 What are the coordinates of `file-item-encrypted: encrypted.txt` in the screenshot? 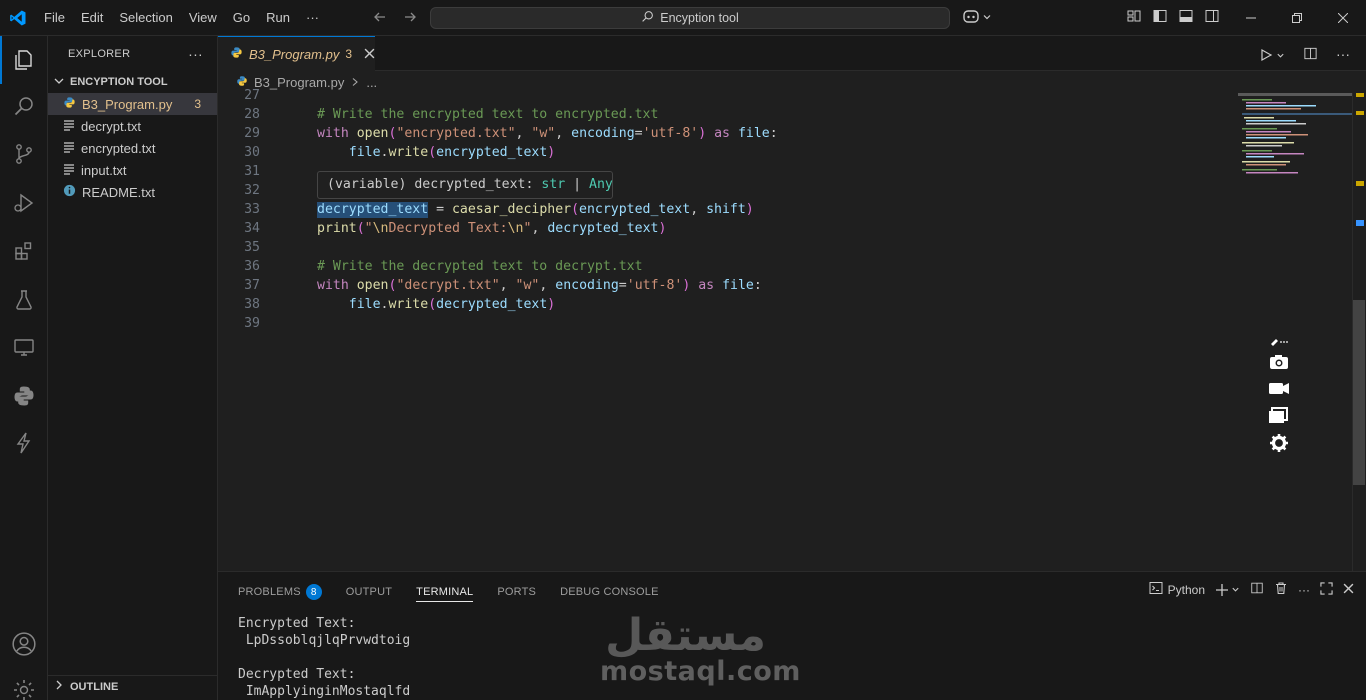 It's located at (132, 148).